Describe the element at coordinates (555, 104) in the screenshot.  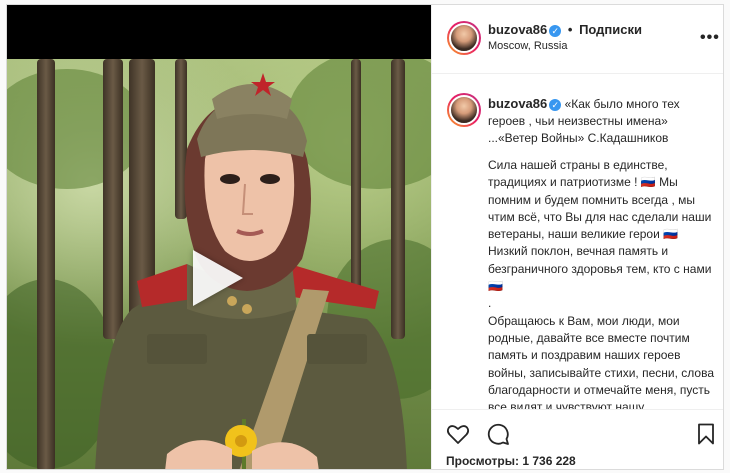
I see `caption-verified-badge-icon: ✓` at that location.